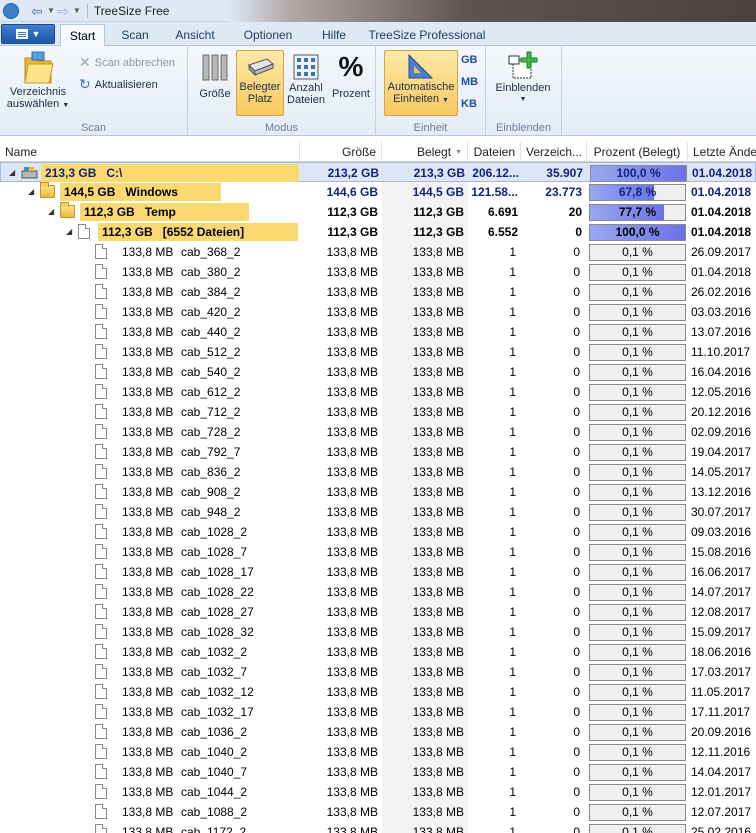 The width and height of the screenshot is (756, 833). What do you see at coordinates (195, 35) in the screenshot?
I see `tab-ansicht: Ansicht` at bounding box center [195, 35].